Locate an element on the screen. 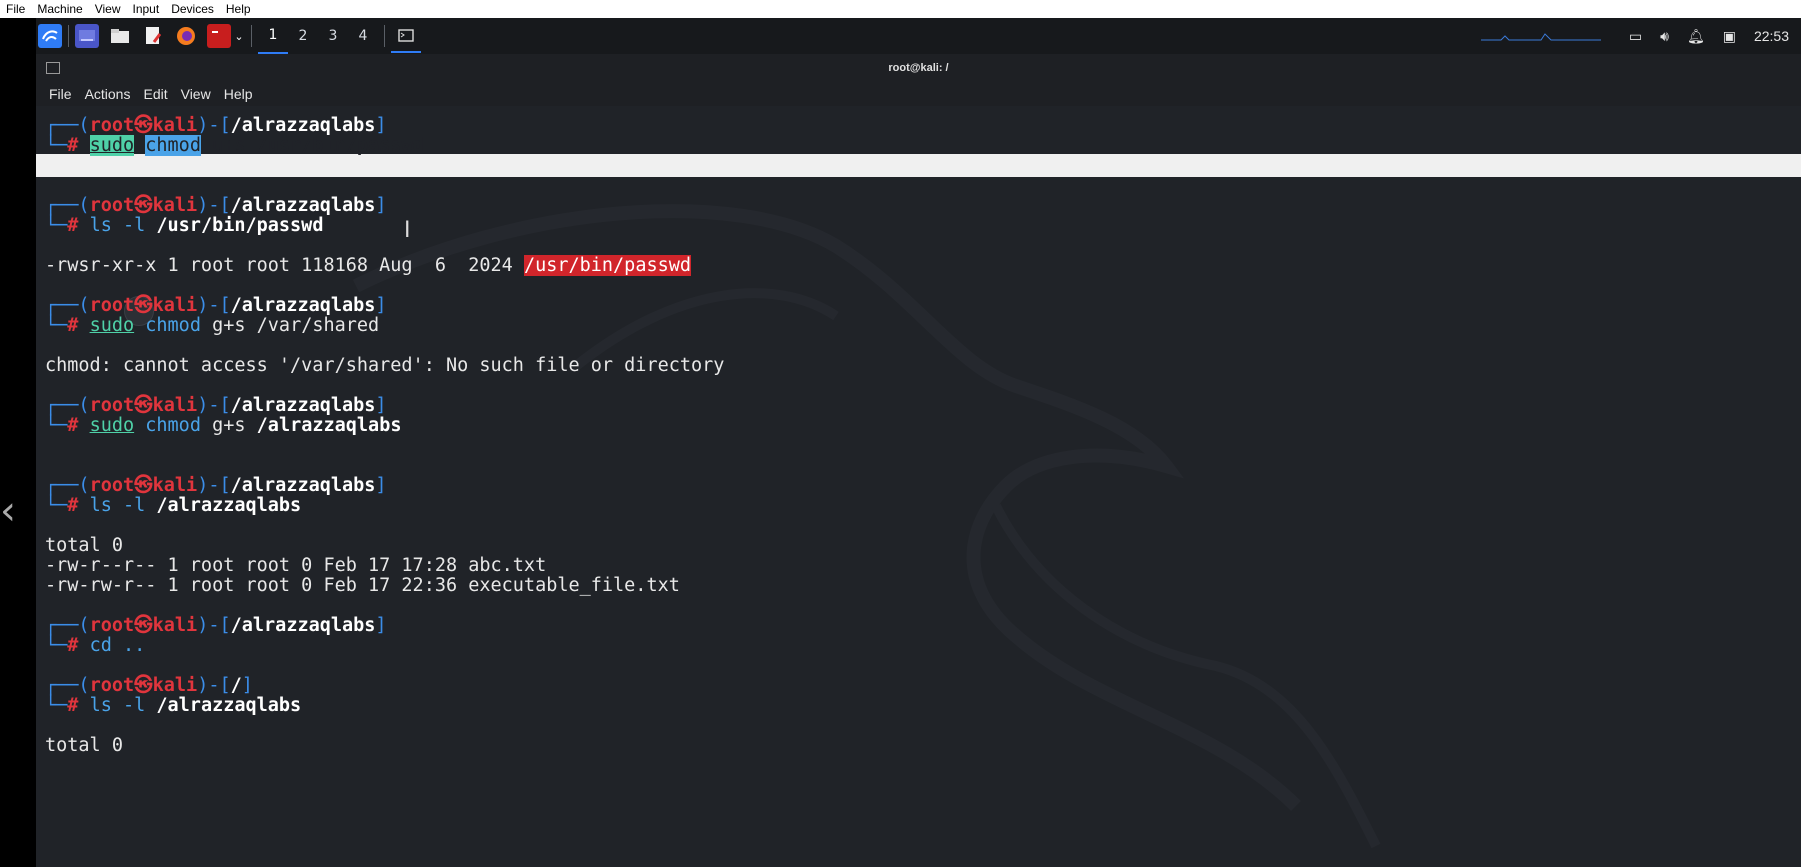 This screenshot has width=1801, height=867. selection-highlight is located at coordinates (918, 165).